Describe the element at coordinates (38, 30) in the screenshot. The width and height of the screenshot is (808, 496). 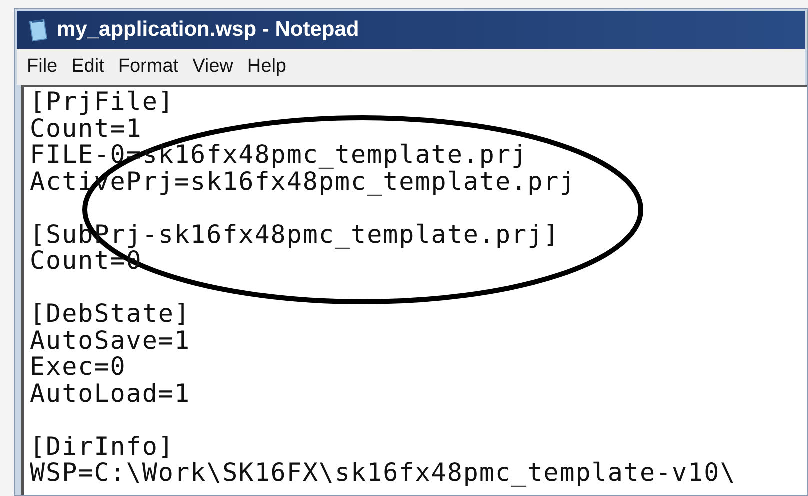
I see `notepad-icon` at that location.